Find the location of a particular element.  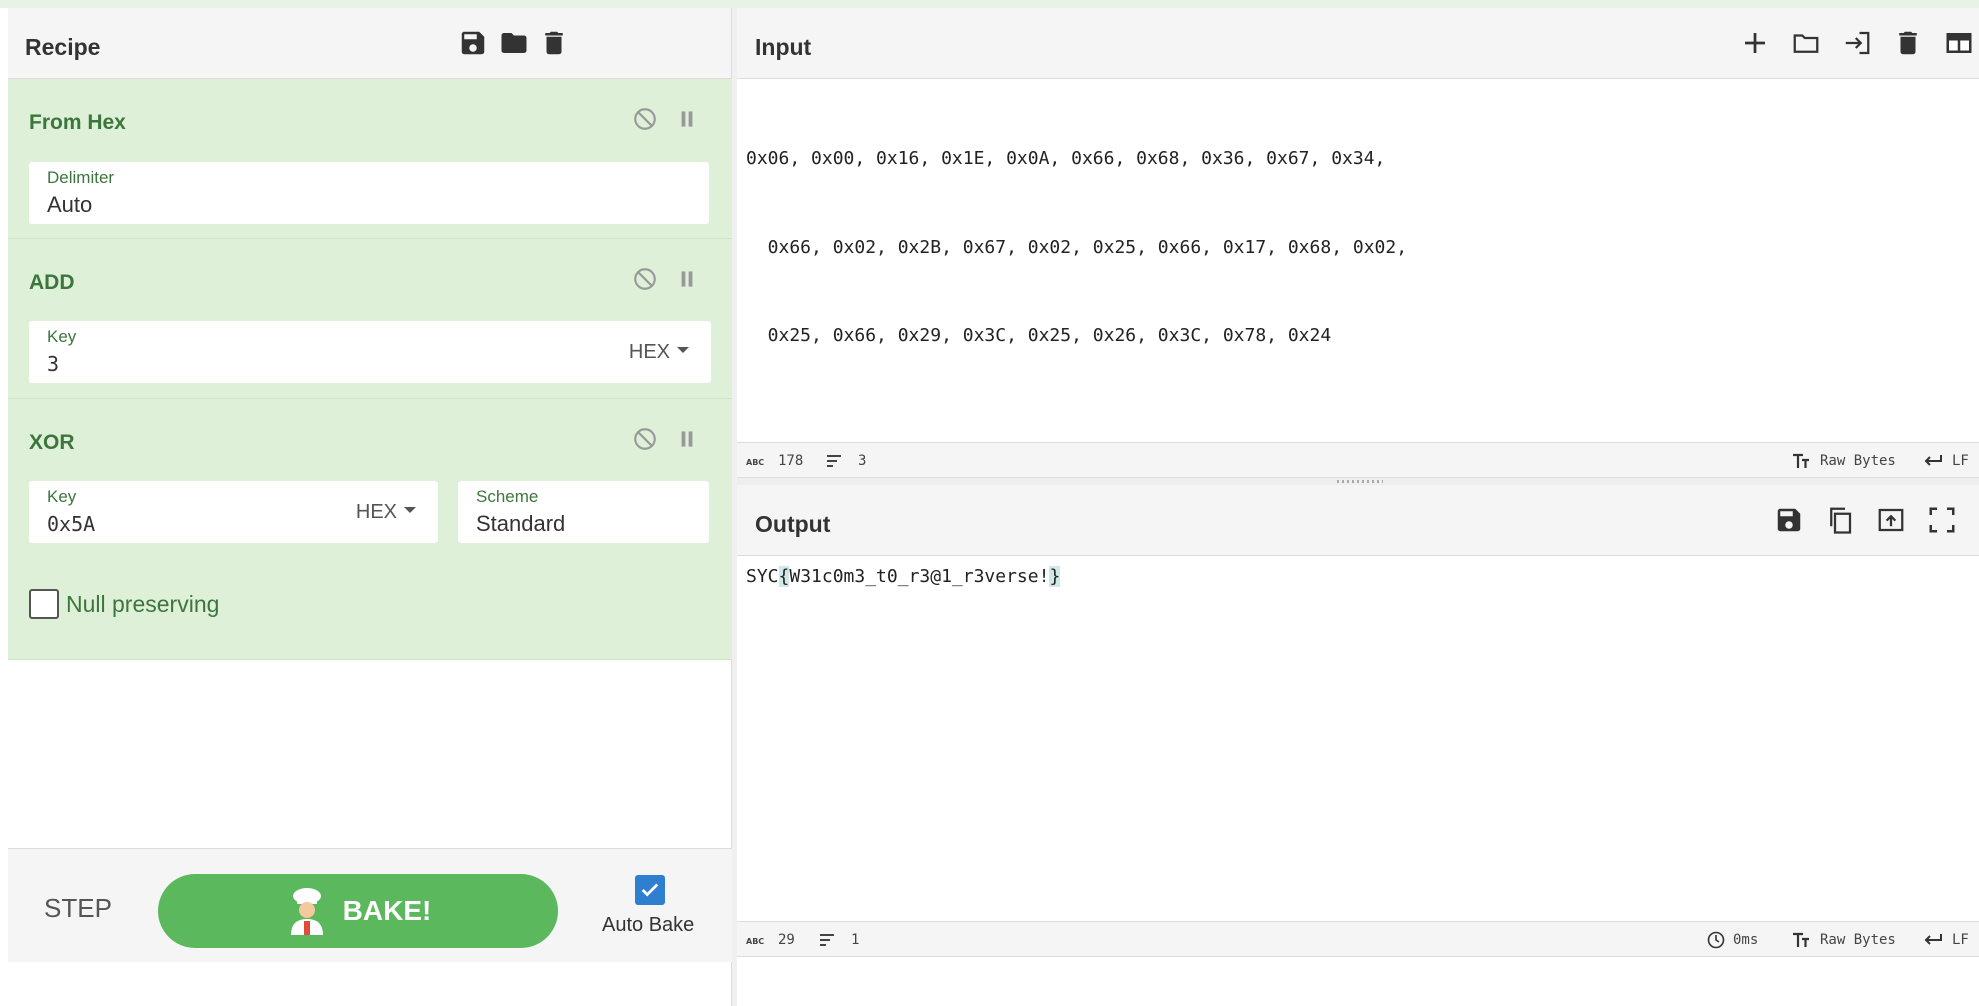

key-field: Key 3 HEX is located at coordinates (370, 352).